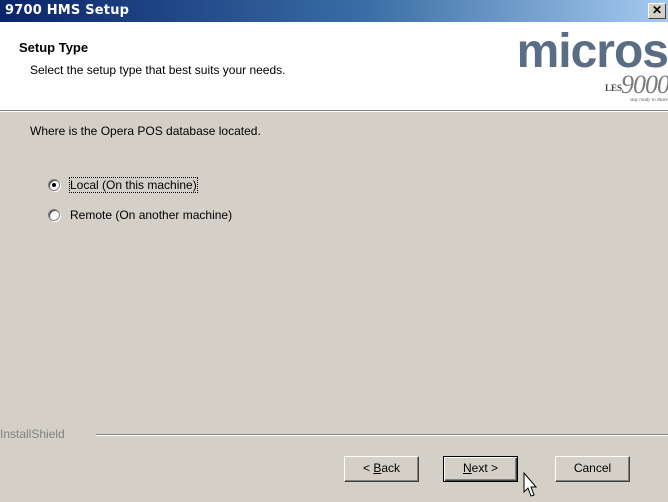  Describe the element at coordinates (382, 435) in the screenshot. I see `installshield-divider` at that location.